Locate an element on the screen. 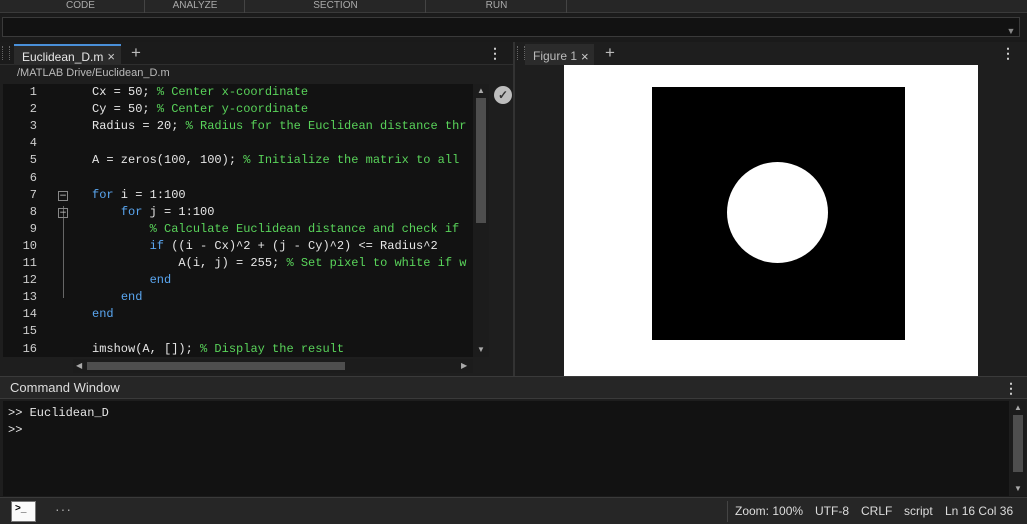 The width and height of the screenshot is (1027, 524). tab-euclidean-d: Euclidean_D.m × is located at coordinates (67, 54).